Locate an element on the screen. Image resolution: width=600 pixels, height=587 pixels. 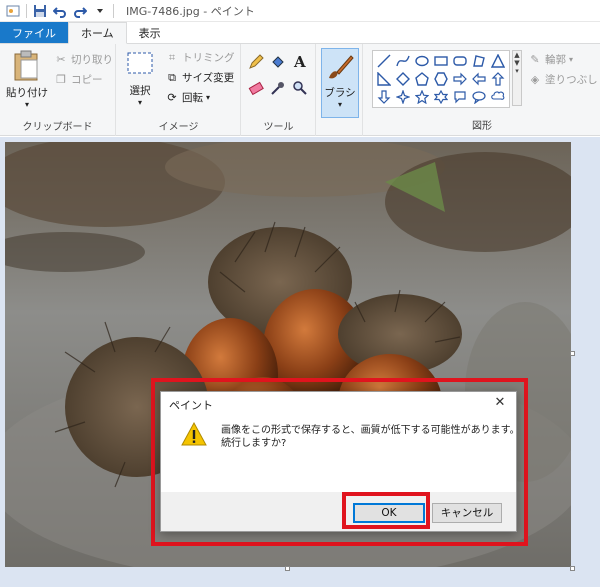
dialog-footer: OK キャンセル is located at coordinates (338, 511).